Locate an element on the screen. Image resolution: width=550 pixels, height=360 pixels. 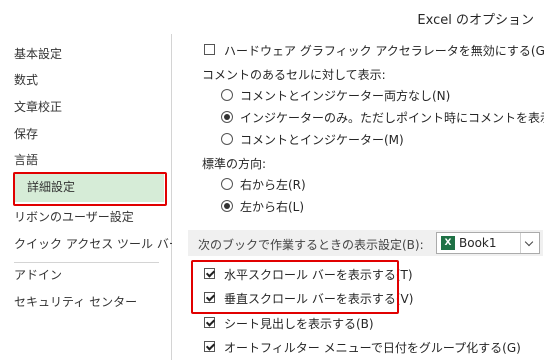
sidebar-item-trust-center: セキュリティ センター is located at coordinates (89, 302).